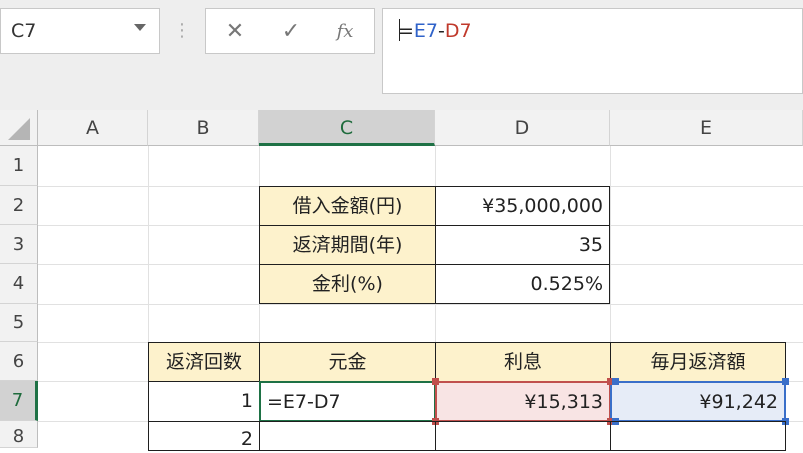  I want to click on cell-d8, so click(523, 436).